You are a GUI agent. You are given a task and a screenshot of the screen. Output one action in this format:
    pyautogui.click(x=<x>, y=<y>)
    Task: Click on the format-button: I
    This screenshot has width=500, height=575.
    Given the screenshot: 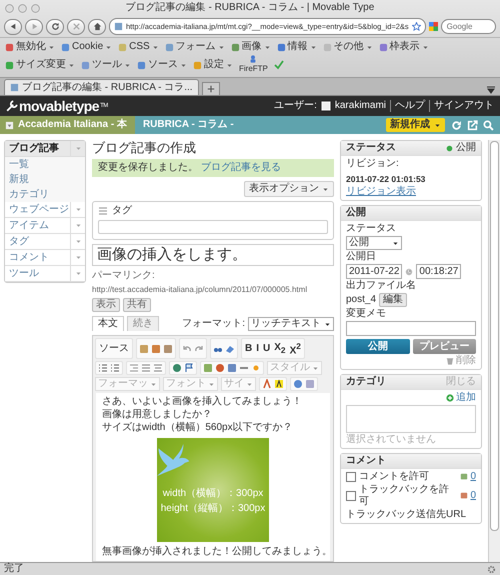 What is the action you would take?
    pyautogui.click(x=257, y=348)
    